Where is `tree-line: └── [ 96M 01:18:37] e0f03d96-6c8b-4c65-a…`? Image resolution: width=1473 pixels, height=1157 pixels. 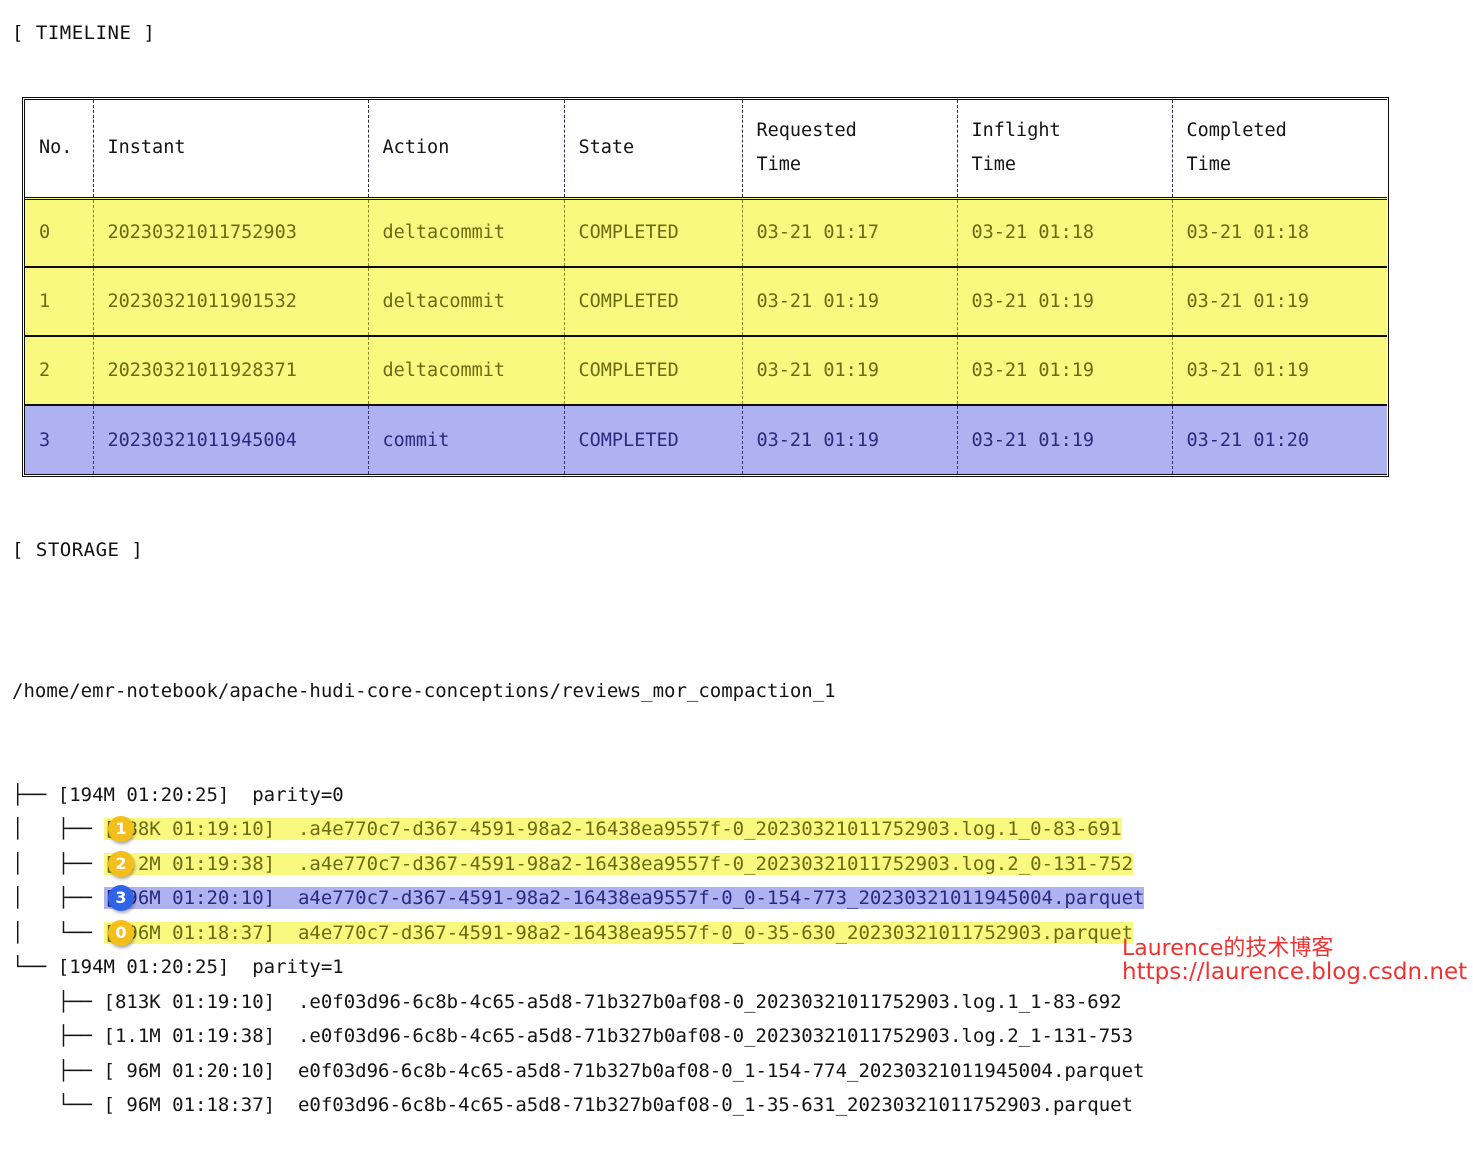 tree-line: └── [ 96M 01:18:37] e0f03d96-6c8b-4c65-a… is located at coordinates (578, 1105).